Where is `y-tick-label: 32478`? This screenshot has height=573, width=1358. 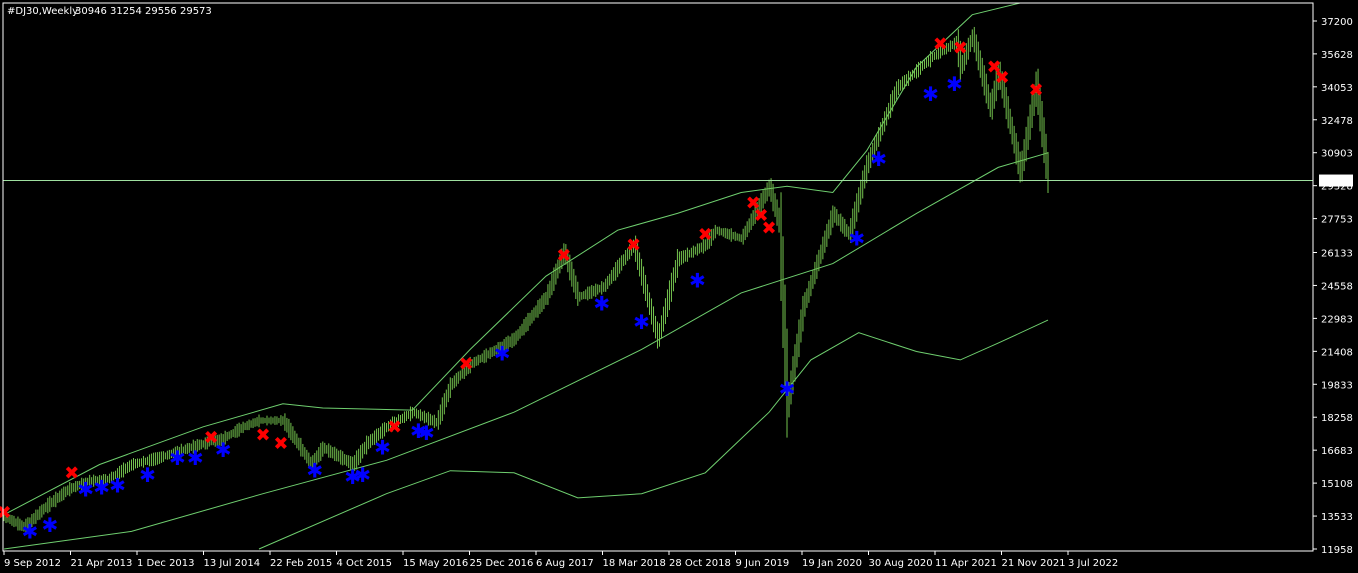 y-tick-label: 32478 is located at coordinates (1337, 121).